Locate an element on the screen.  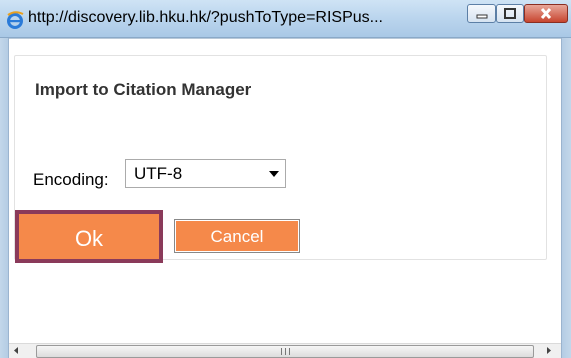
cancel-button-label: Cancel is located at coordinates (237, 236).